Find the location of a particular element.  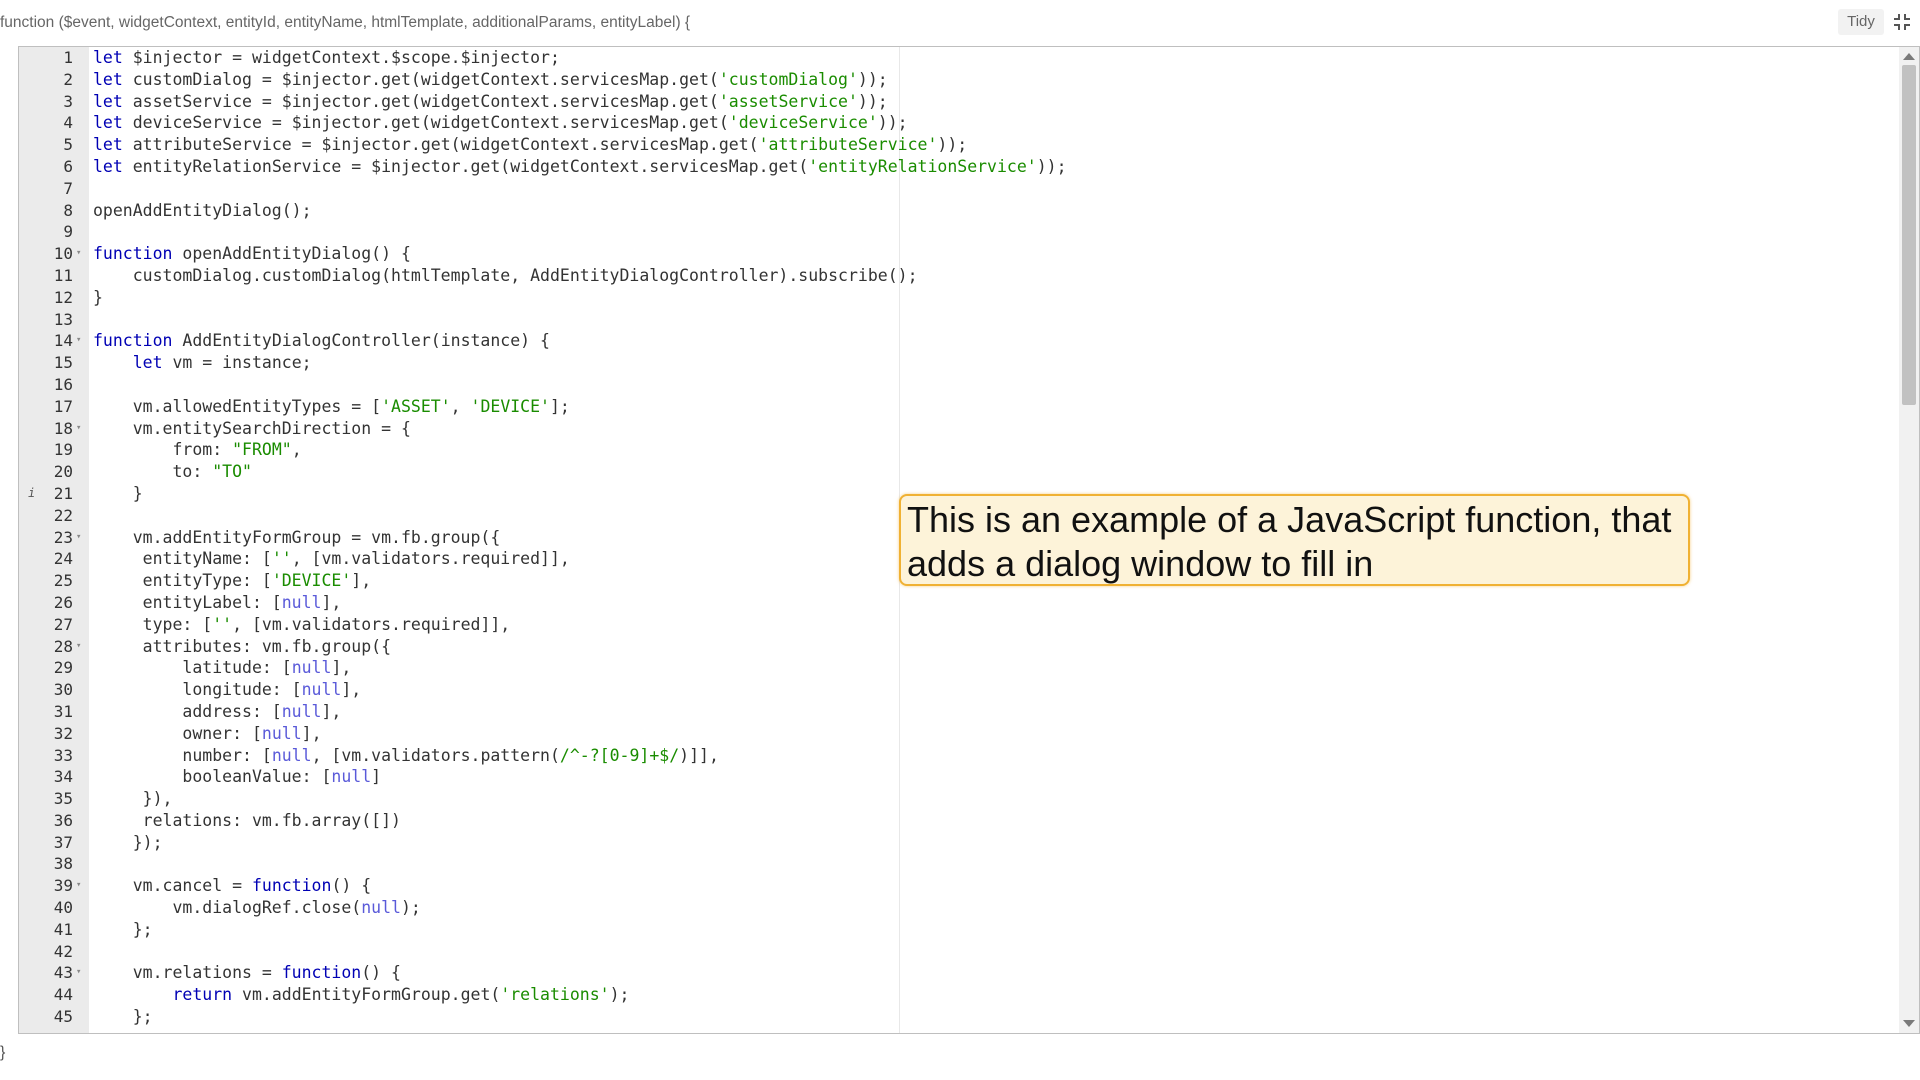

line-number: 9 is located at coordinates (68, 232).